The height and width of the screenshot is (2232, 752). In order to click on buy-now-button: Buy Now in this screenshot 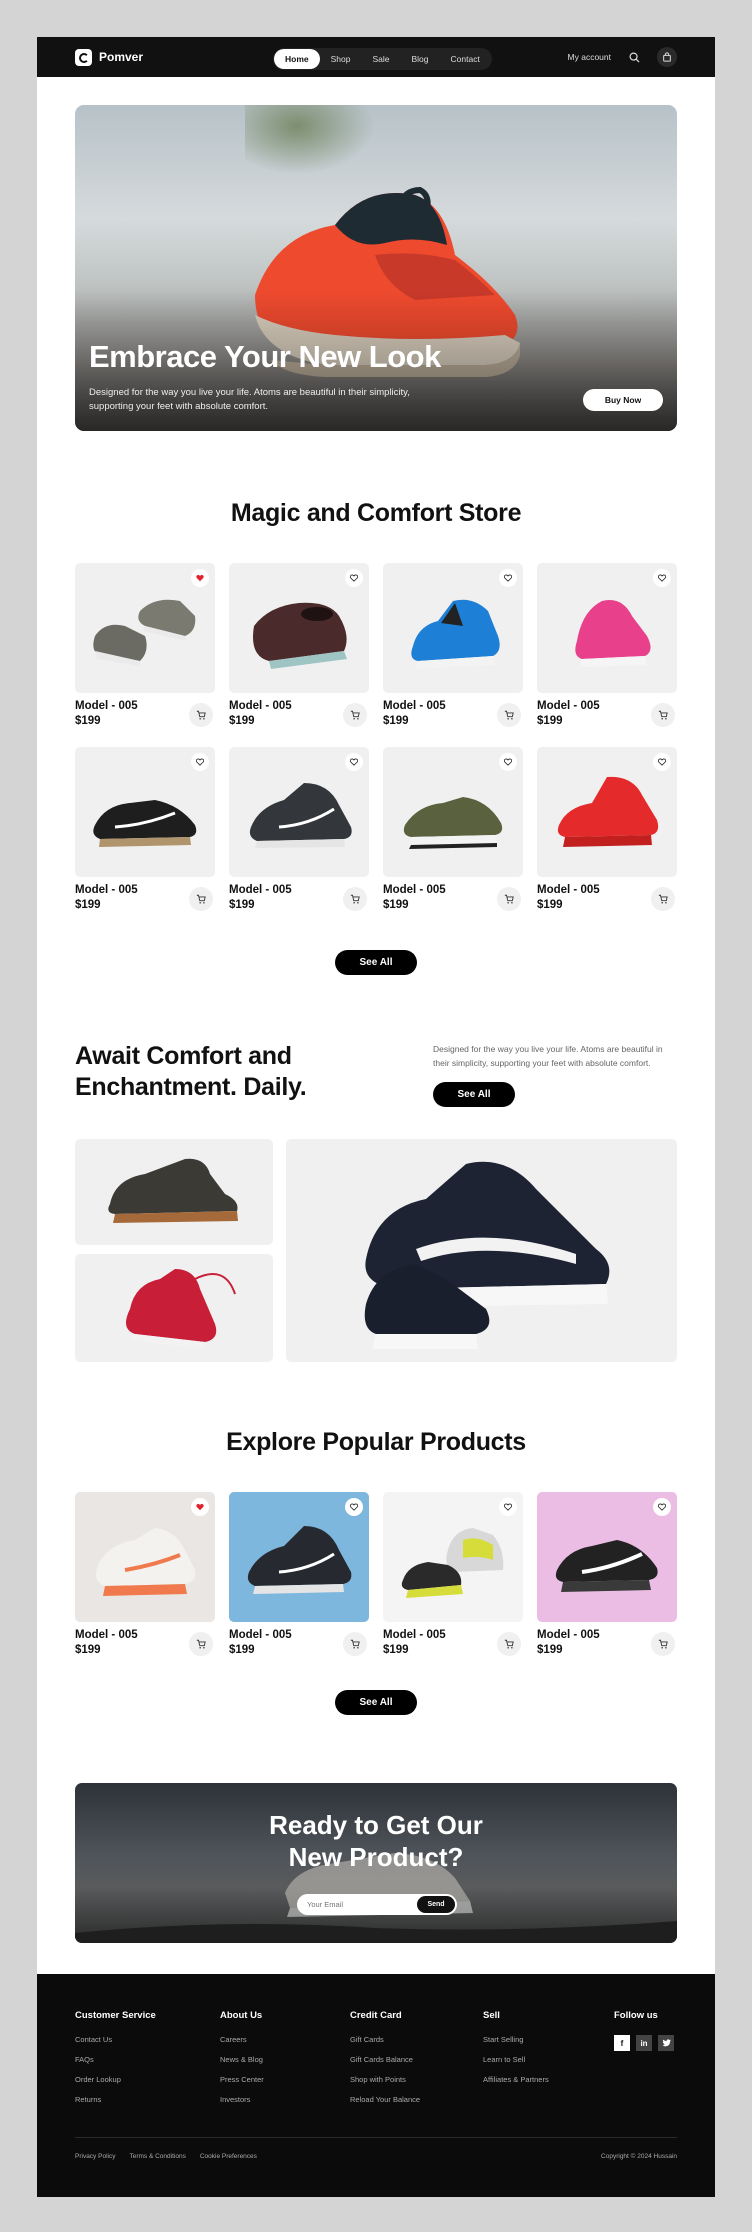, I will do `click(623, 400)`.